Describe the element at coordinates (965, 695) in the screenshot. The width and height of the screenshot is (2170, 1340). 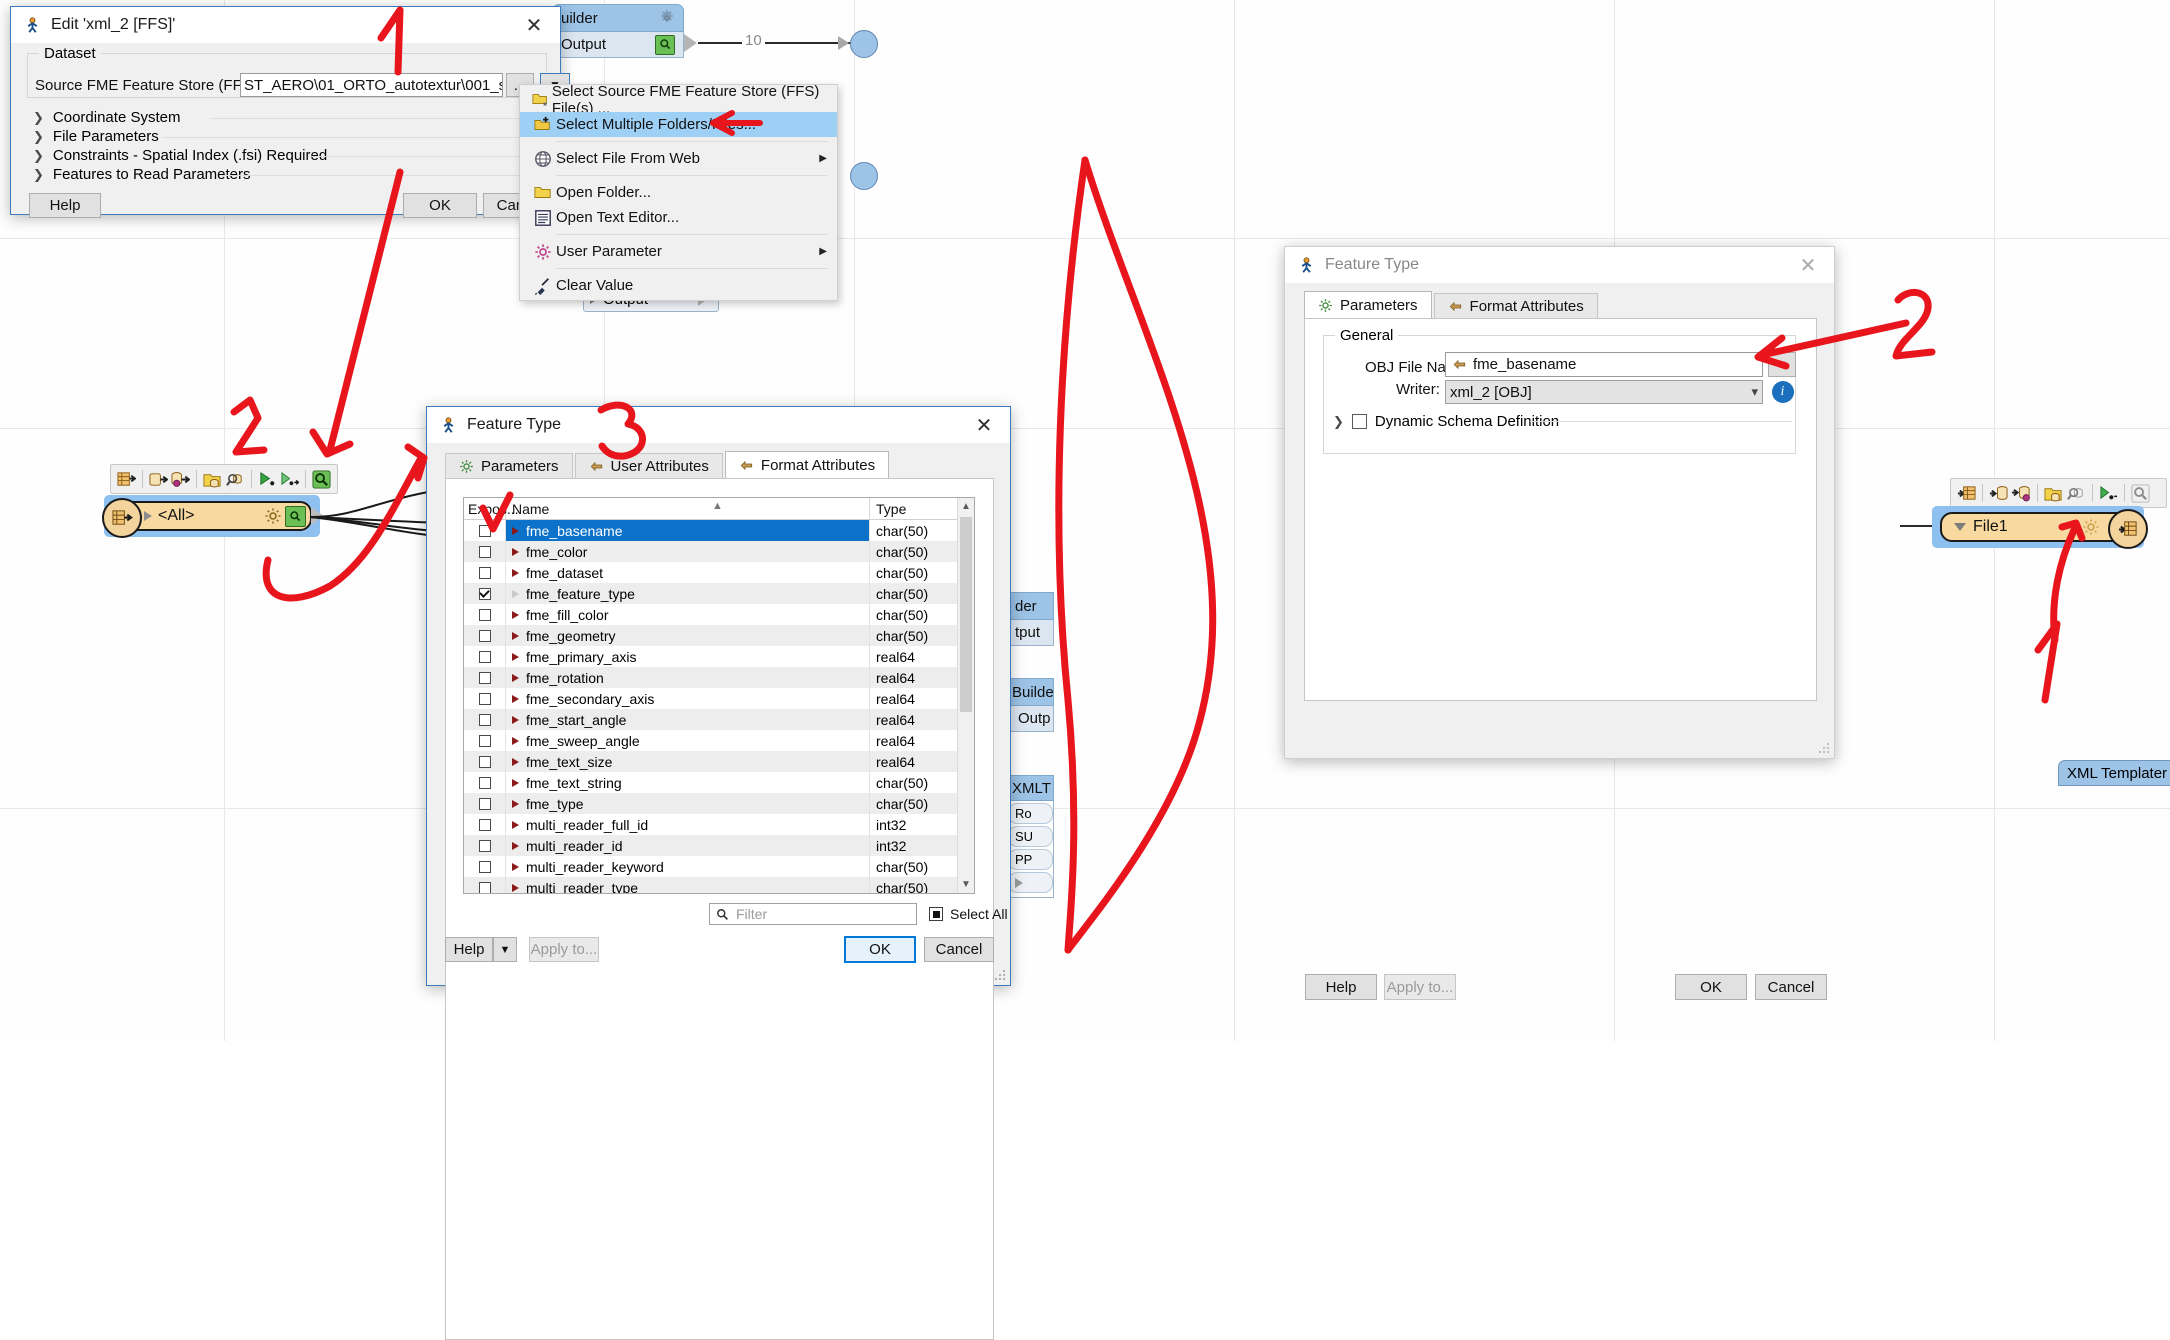
I see `table-scrollbar: ▲ ▼` at that location.